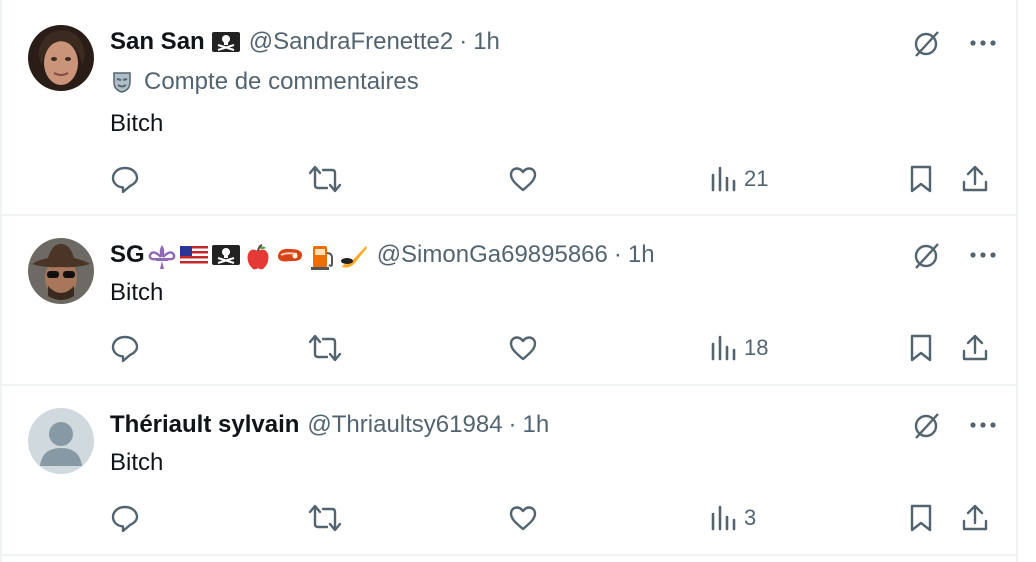 This screenshot has width=1036, height=562. Describe the element at coordinates (550, 518) in the screenshot. I see `tweet-actions: 3` at that location.